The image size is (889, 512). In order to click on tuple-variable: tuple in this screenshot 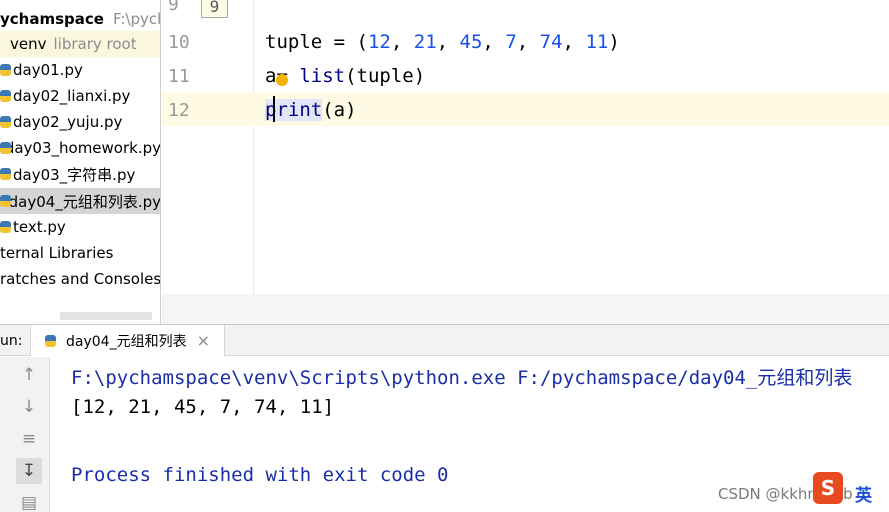, I will do `click(294, 42)`.